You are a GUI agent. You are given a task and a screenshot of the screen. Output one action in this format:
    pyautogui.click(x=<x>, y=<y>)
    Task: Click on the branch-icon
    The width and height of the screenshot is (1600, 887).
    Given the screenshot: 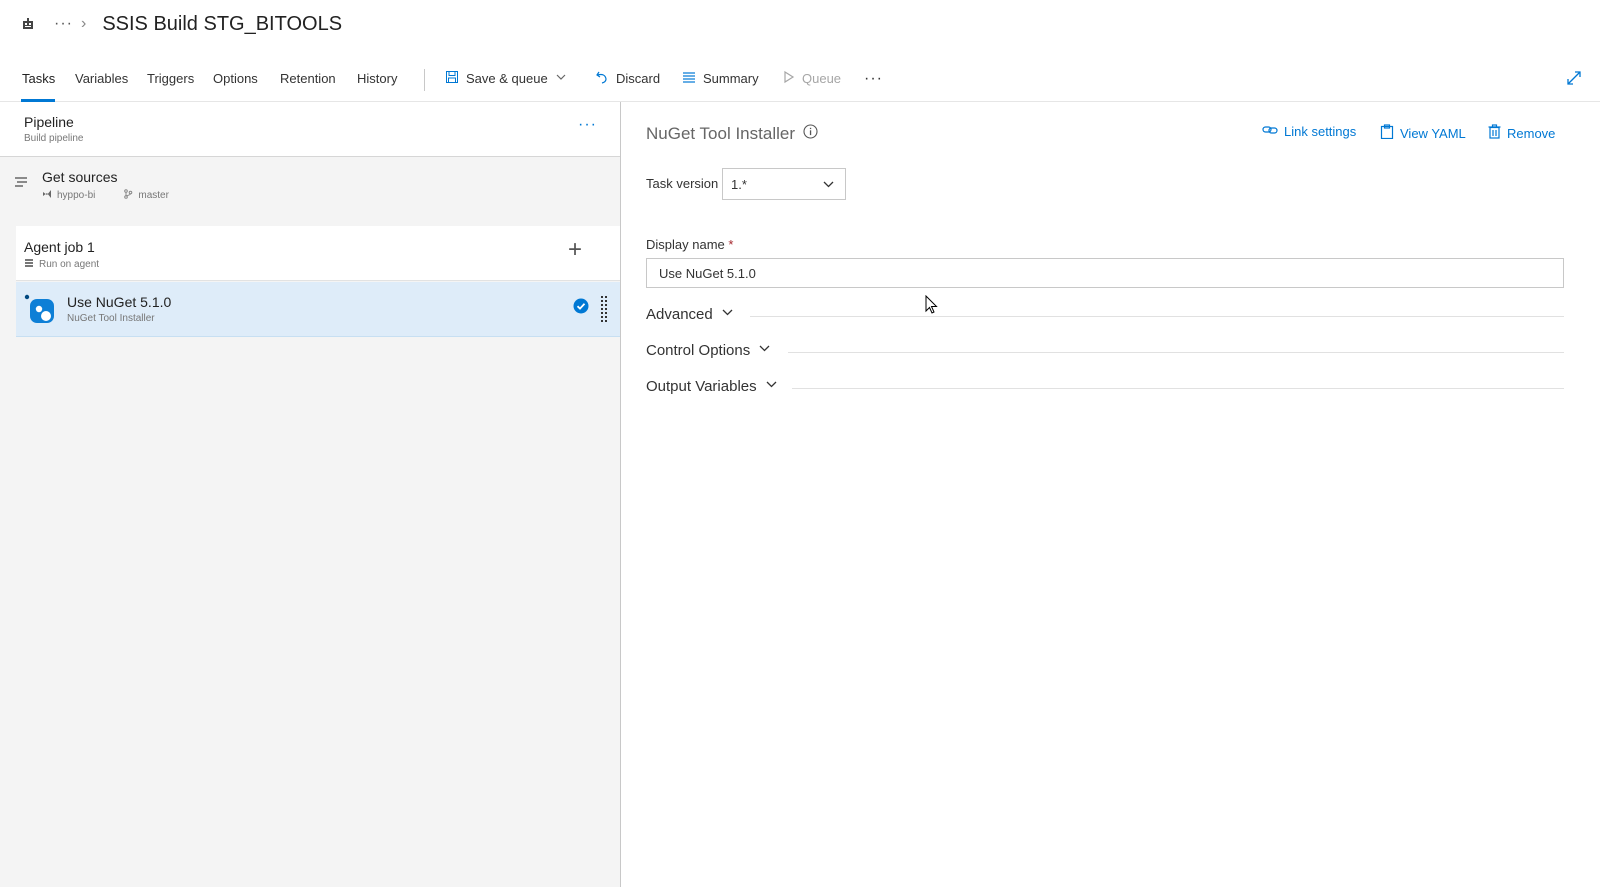 What is the action you would take?
    pyautogui.click(x=128, y=195)
    